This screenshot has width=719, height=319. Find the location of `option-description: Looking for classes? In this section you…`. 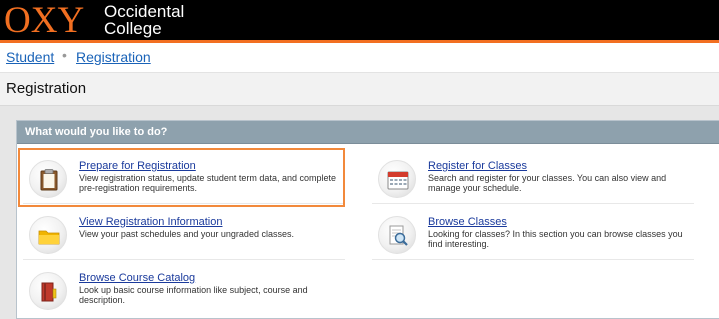

option-description: Looking for classes? In this section you… is located at coordinates (555, 239).